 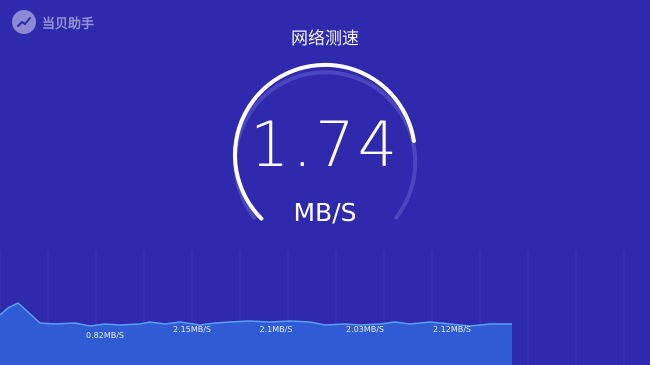 I want to click on segment-speed-label: 2.1MB/S, so click(x=276, y=329).